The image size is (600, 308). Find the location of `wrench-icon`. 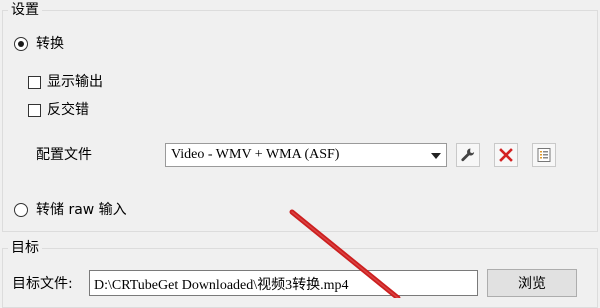

wrench-icon is located at coordinates (468, 155).